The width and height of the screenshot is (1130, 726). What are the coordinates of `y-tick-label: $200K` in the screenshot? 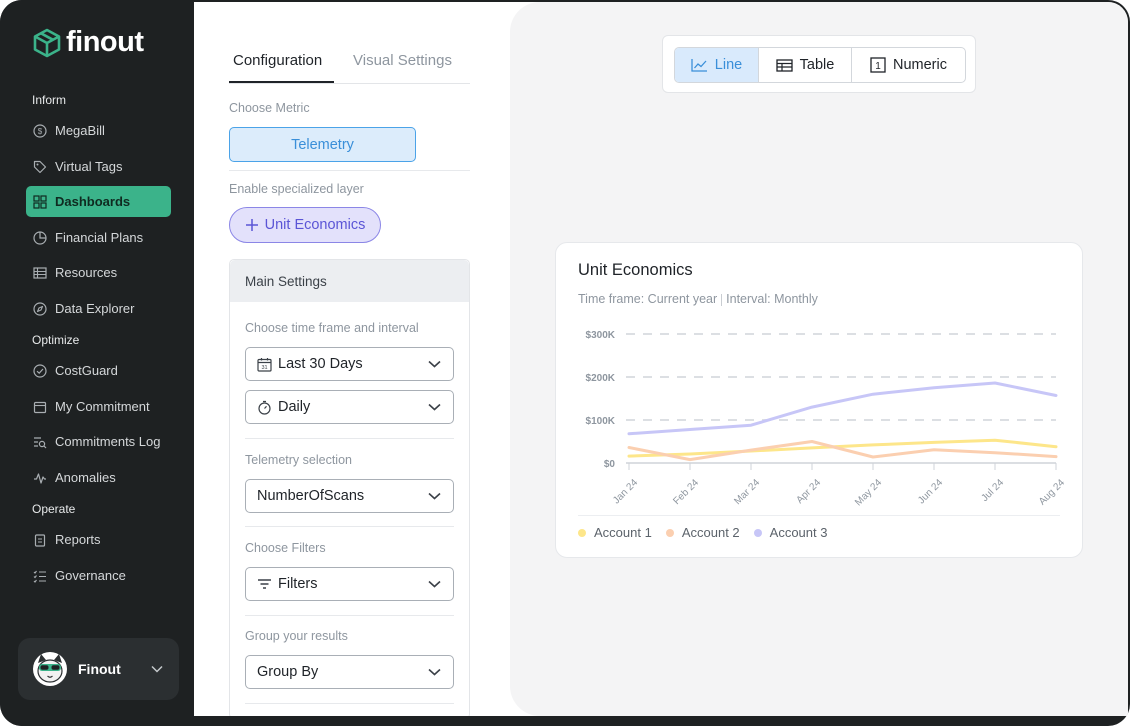 It's located at (601, 378).